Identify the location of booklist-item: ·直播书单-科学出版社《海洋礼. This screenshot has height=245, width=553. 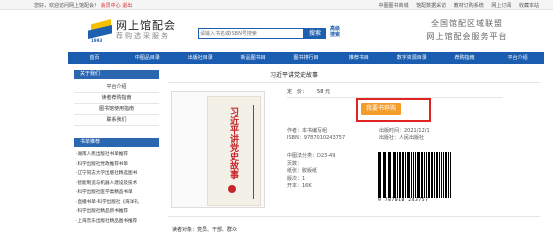
(121, 203).